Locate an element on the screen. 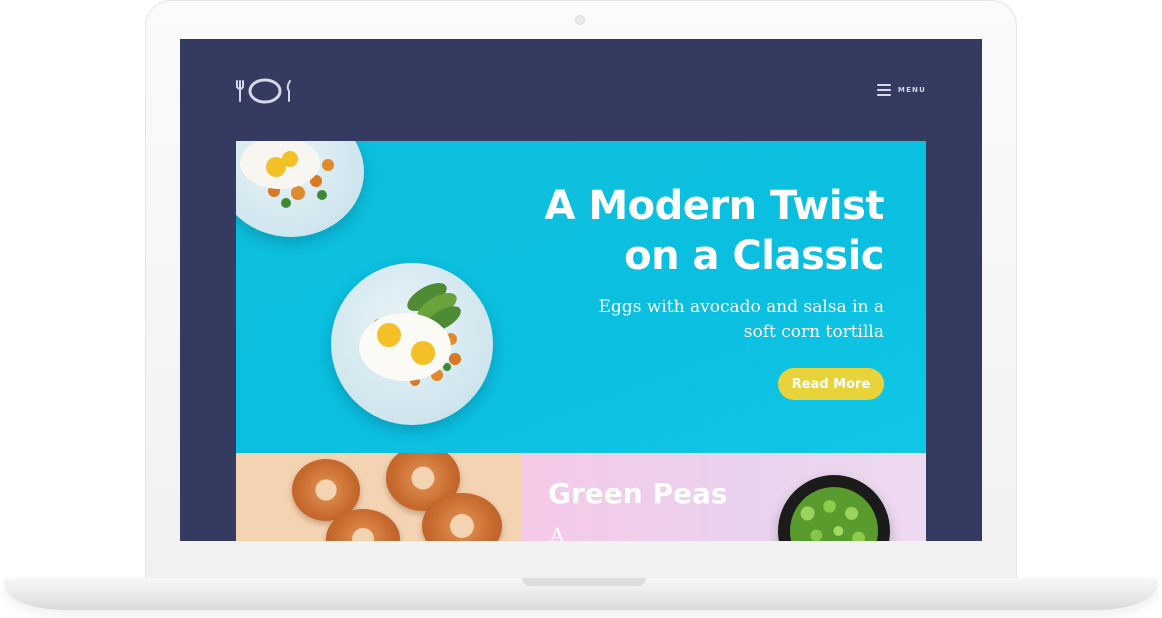  peas-card-subtitle: A is located at coordinates (557, 532).